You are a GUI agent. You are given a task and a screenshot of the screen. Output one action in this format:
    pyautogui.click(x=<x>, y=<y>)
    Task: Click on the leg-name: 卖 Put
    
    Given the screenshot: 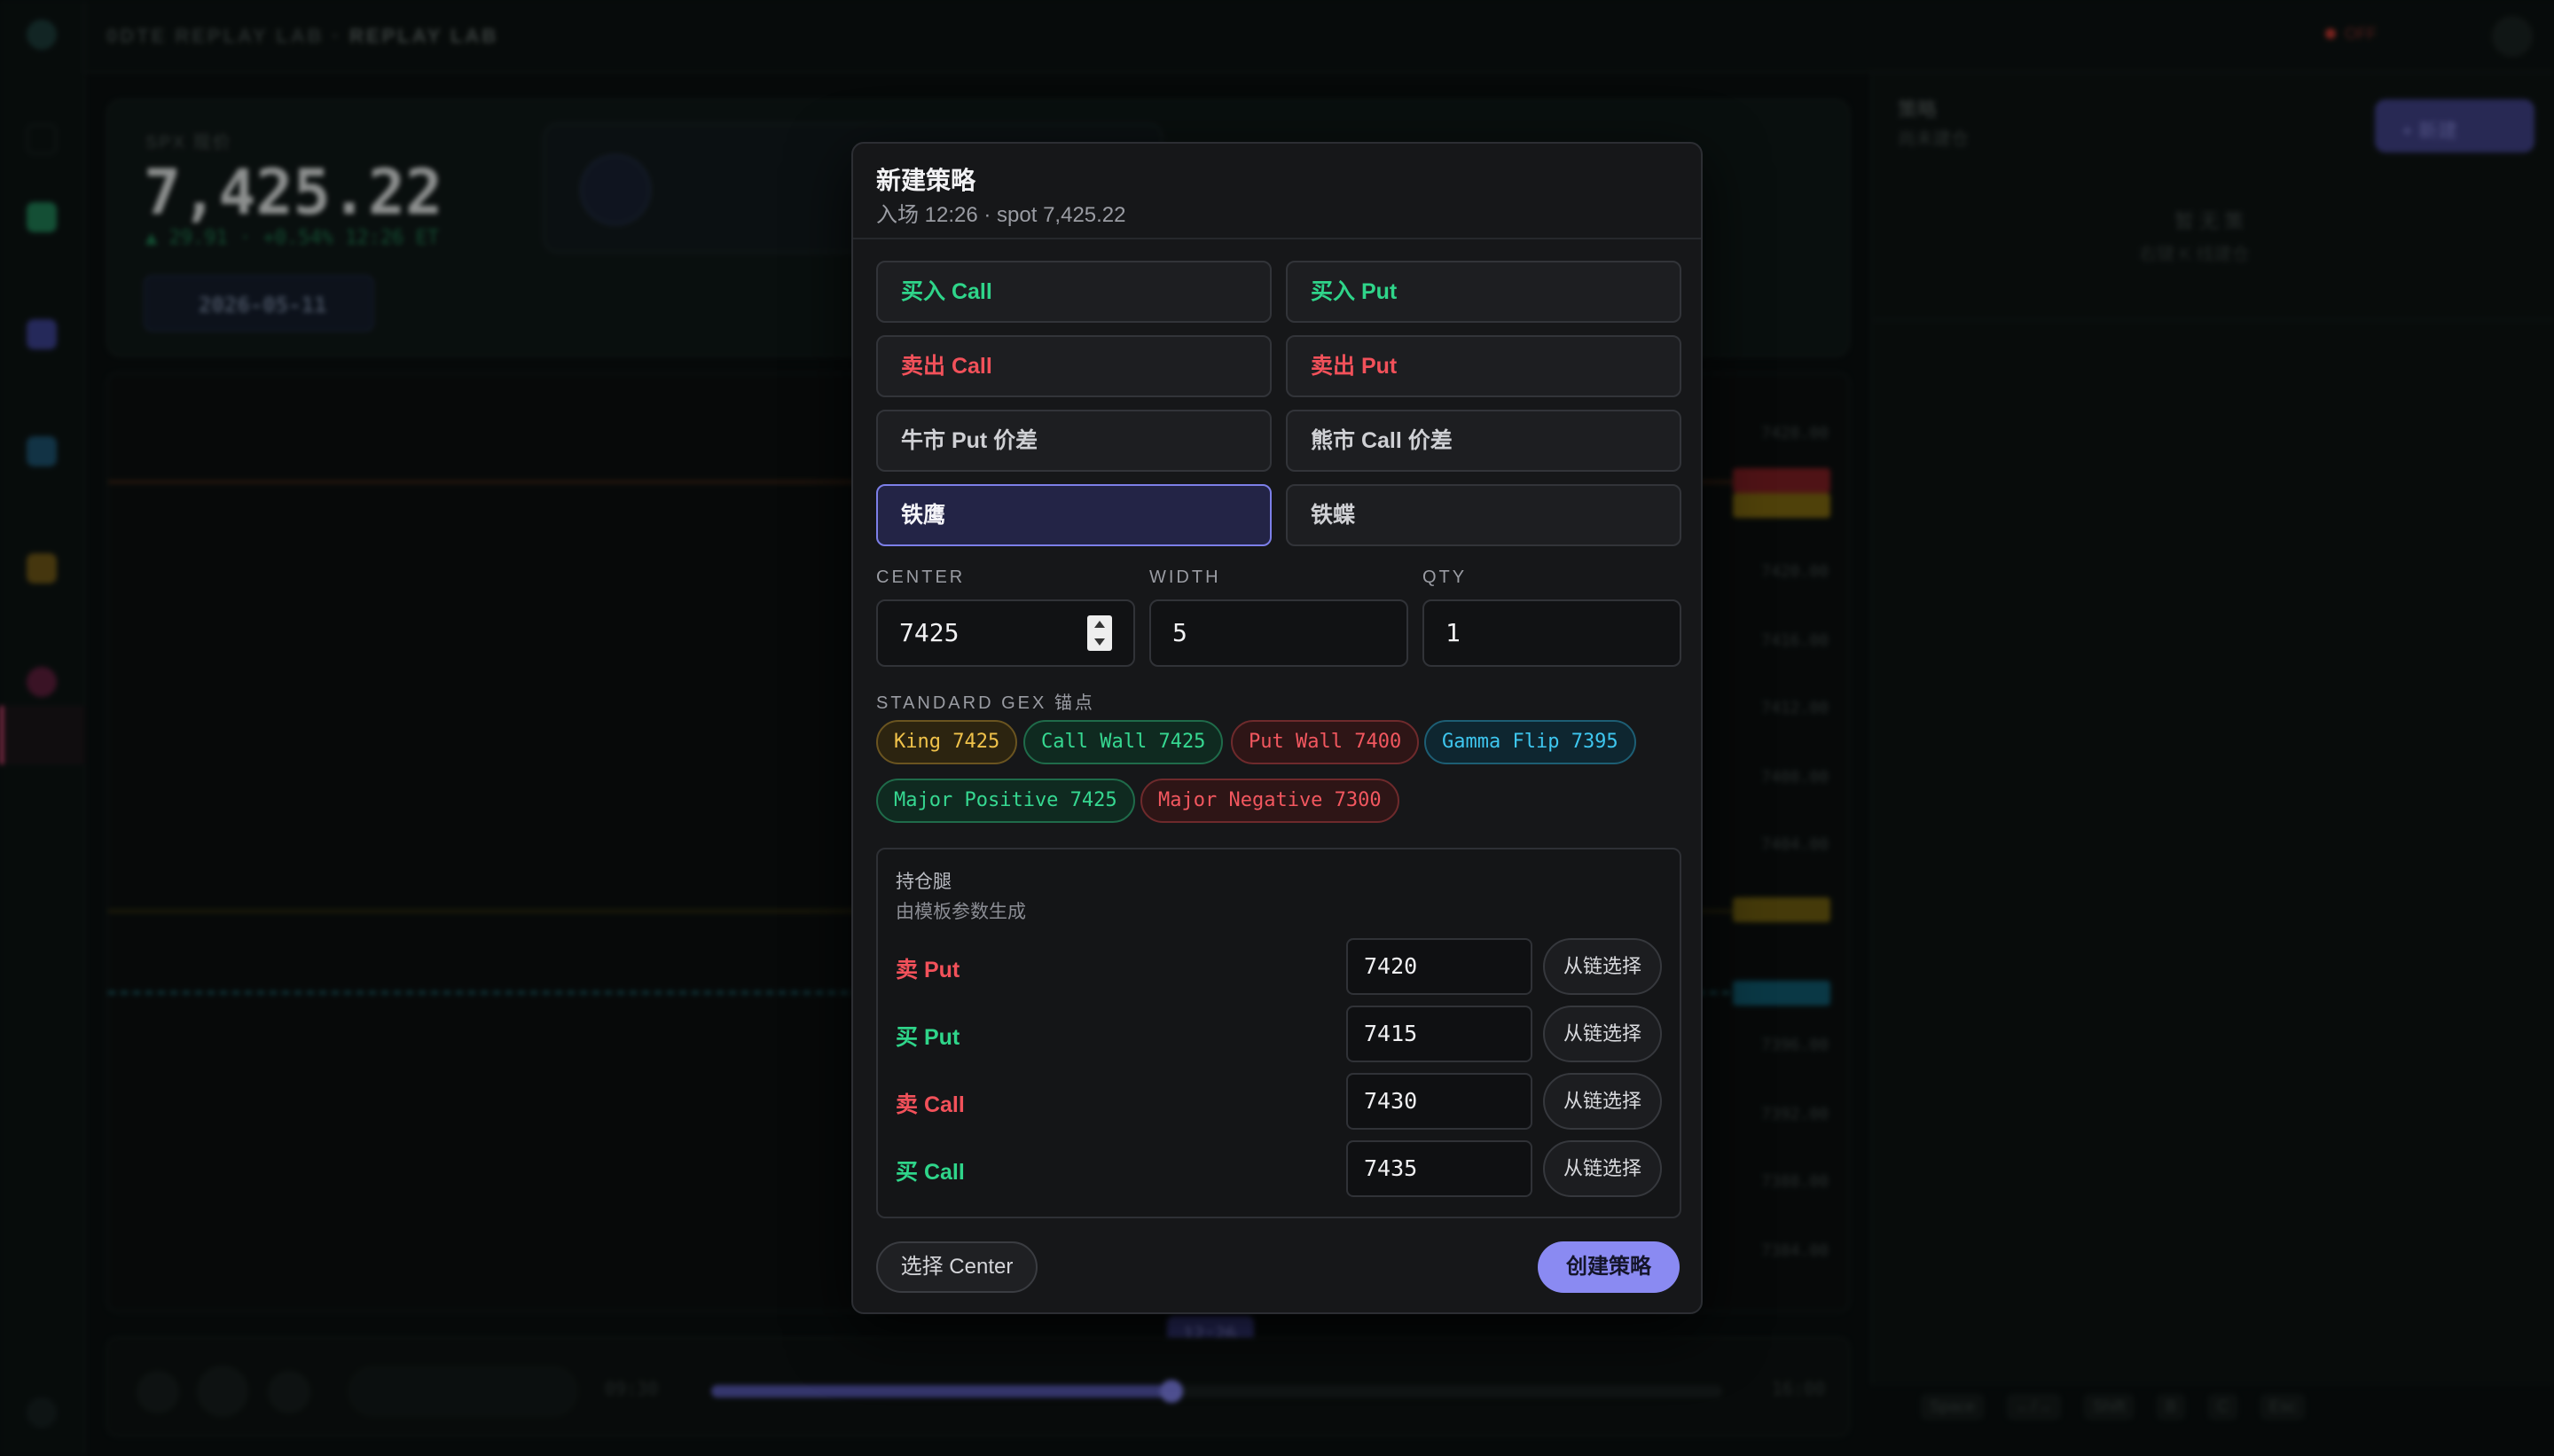 What is the action you would take?
    pyautogui.click(x=928, y=970)
    